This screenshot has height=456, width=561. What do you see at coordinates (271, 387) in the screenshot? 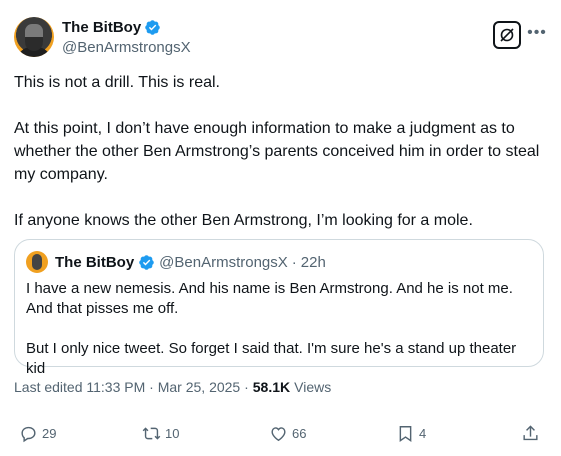
I see `views-count: 58.1K` at bounding box center [271, 387].